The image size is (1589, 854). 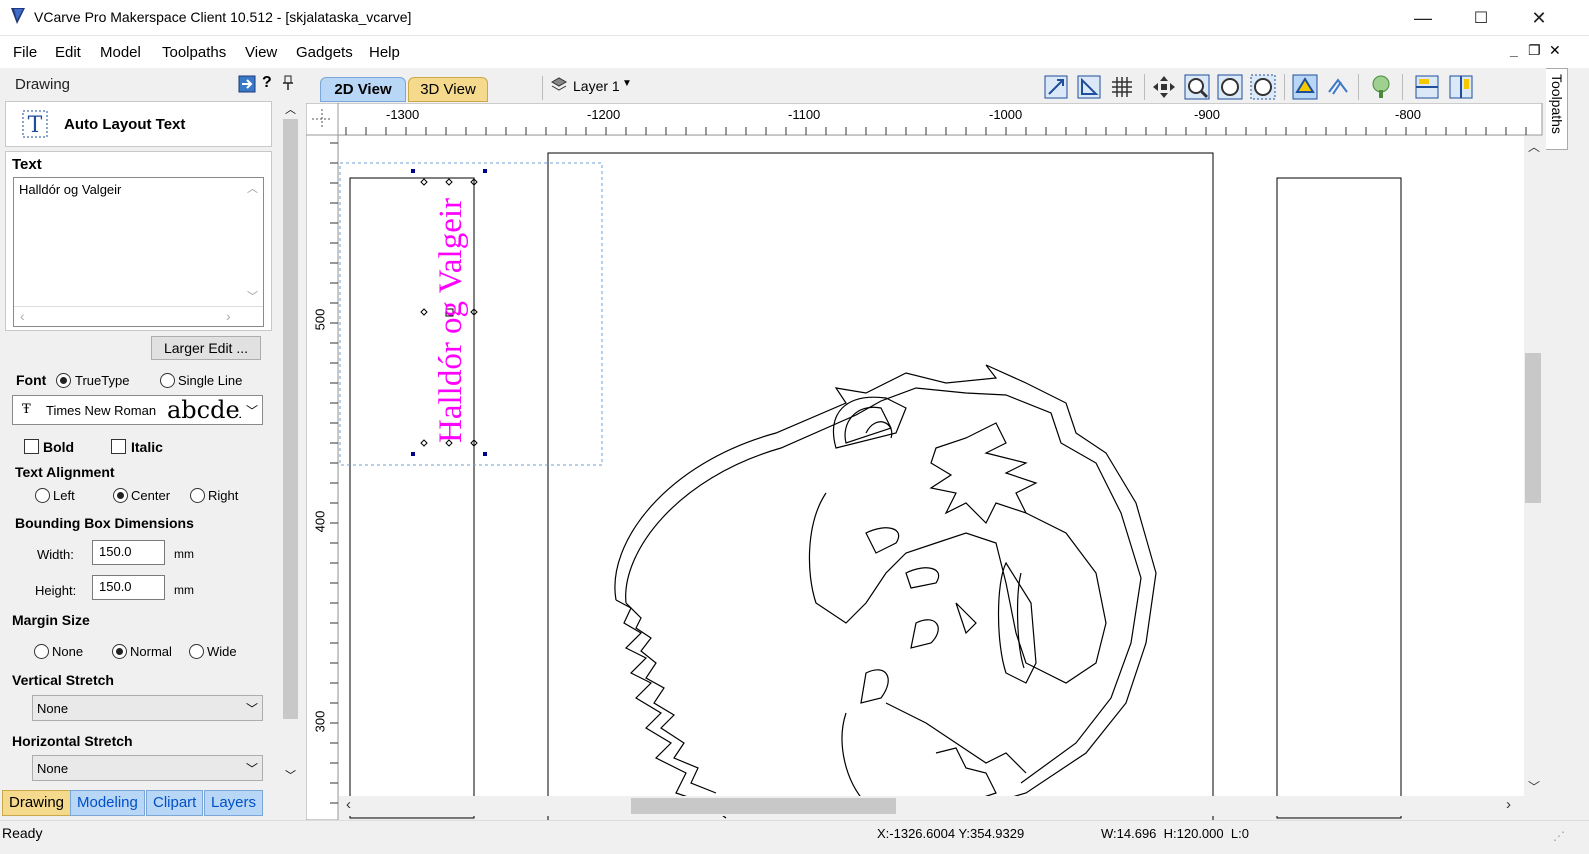 I want to click on ruler-v-label: 500, so click(x=320, y=319).